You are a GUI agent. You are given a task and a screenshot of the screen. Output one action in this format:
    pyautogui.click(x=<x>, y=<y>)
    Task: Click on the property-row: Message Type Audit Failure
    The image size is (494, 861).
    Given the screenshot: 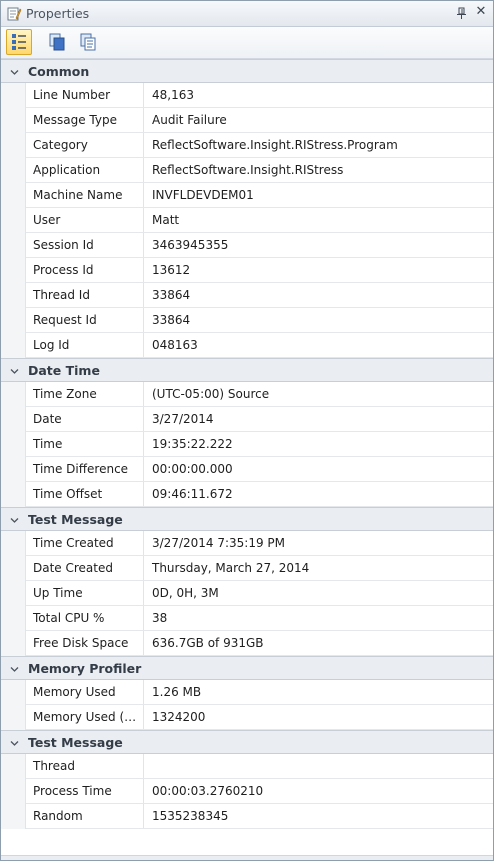 What is the action you would take?
    pyautogui.click(x=247, y=120)
    